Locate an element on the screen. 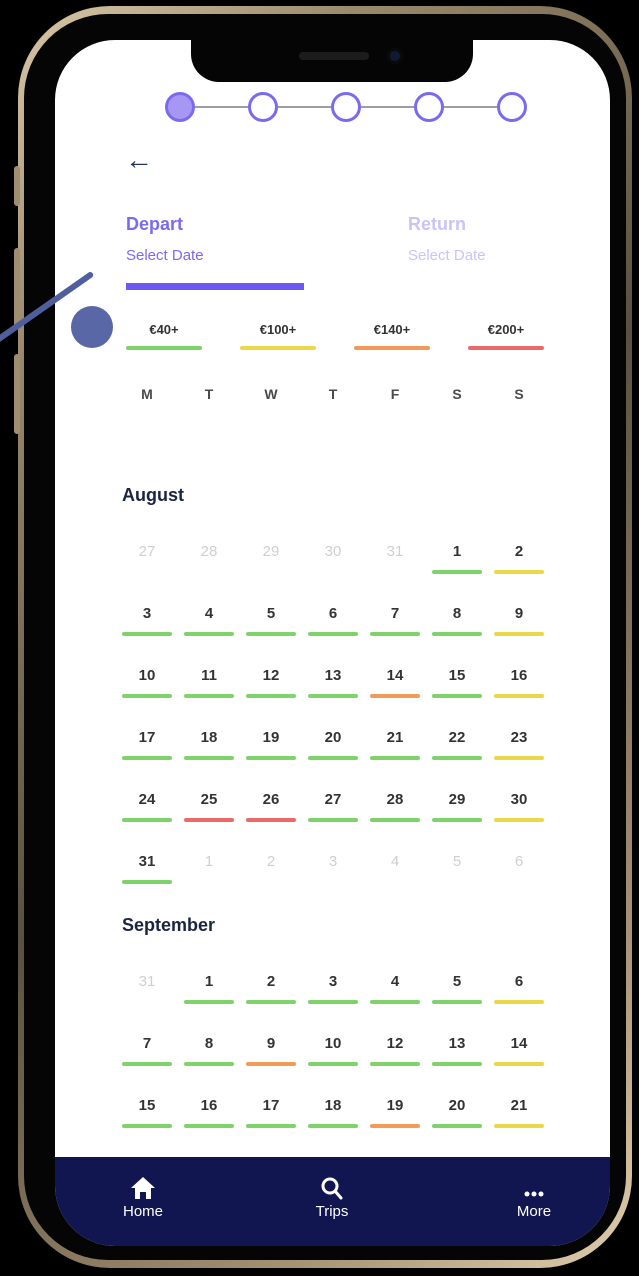 The height and width of the screenshot is (1276, 639). day-number: 7 is located at coordinates (147, 1043).